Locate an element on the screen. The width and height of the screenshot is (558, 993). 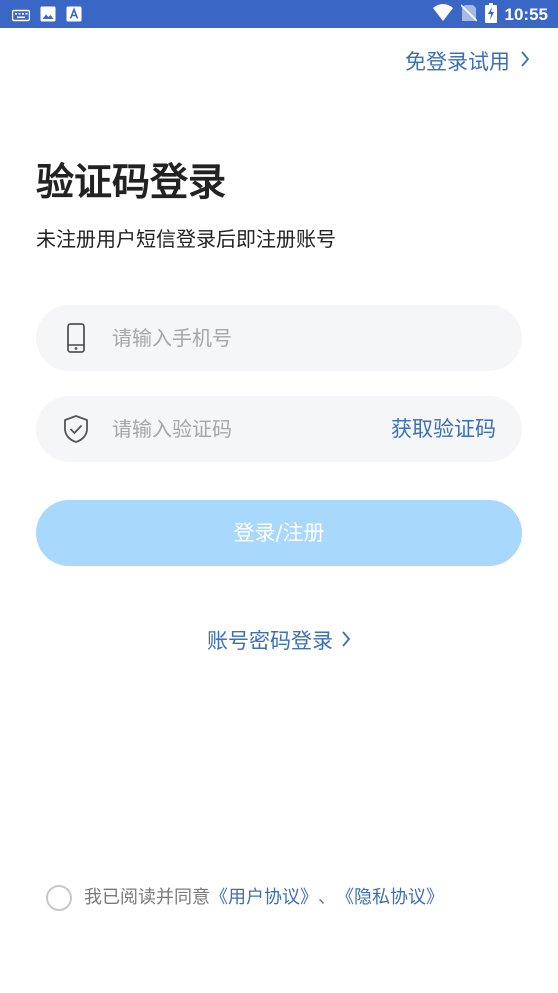
shield-check-icon is located at coordinates (76, 429).